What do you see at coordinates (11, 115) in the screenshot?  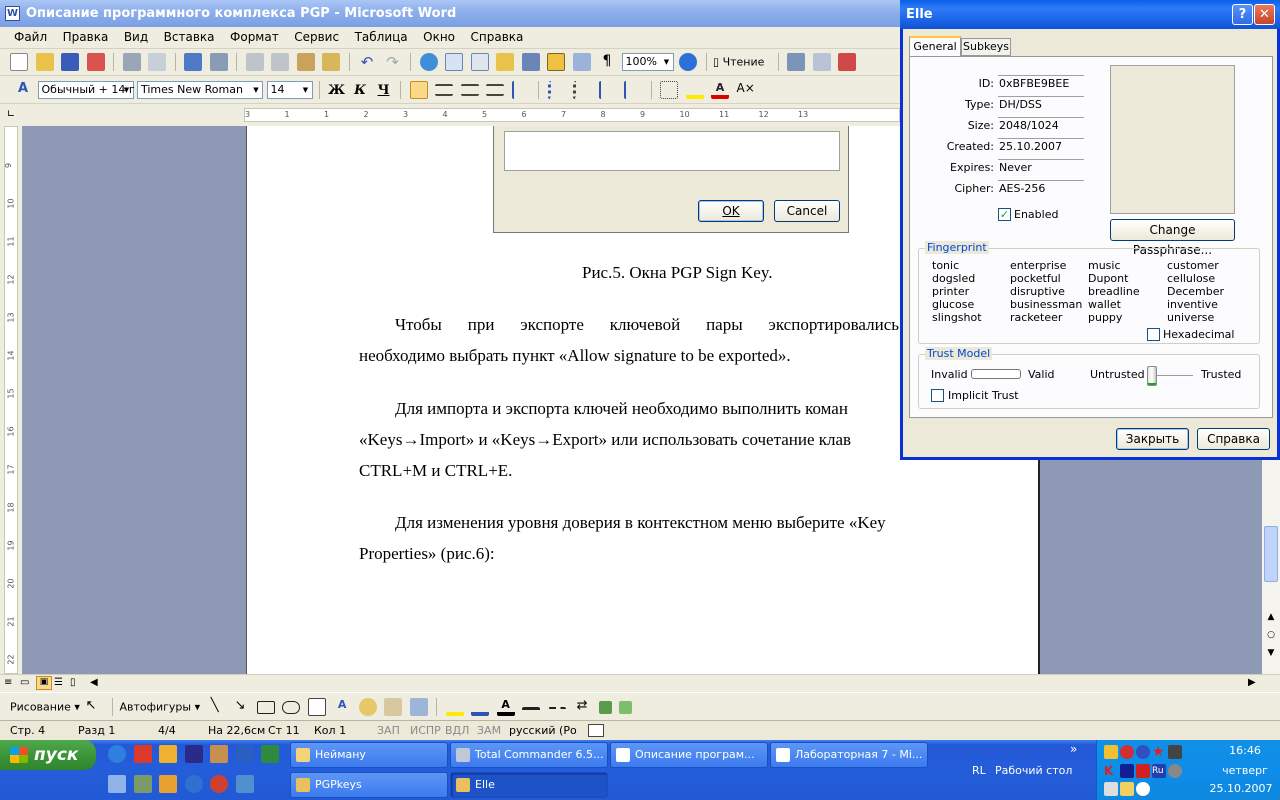 I see `tab-selector: ∟` at bounding box center [11, 115].